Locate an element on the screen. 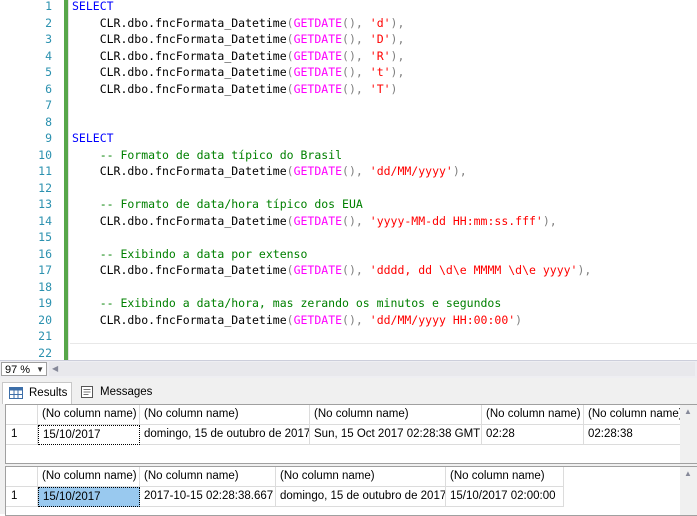  line-number: 11 is located at coordinates (45, 171).